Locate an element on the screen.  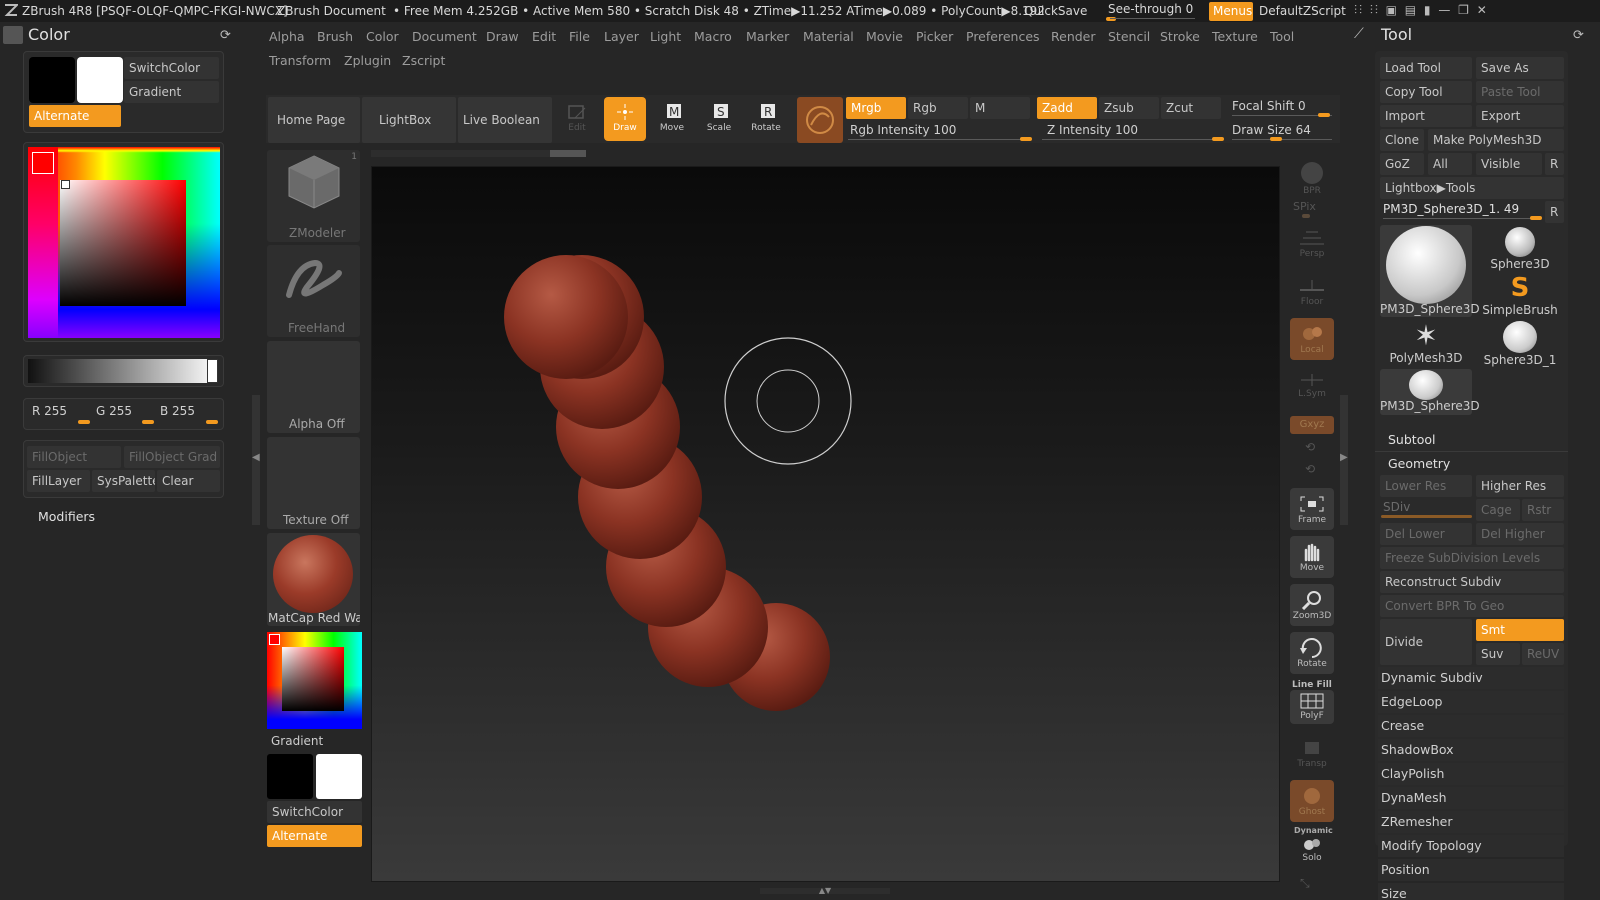
rgb-intensity-slider: Rgb Intensity 100 is located at coordinates (903, 130).